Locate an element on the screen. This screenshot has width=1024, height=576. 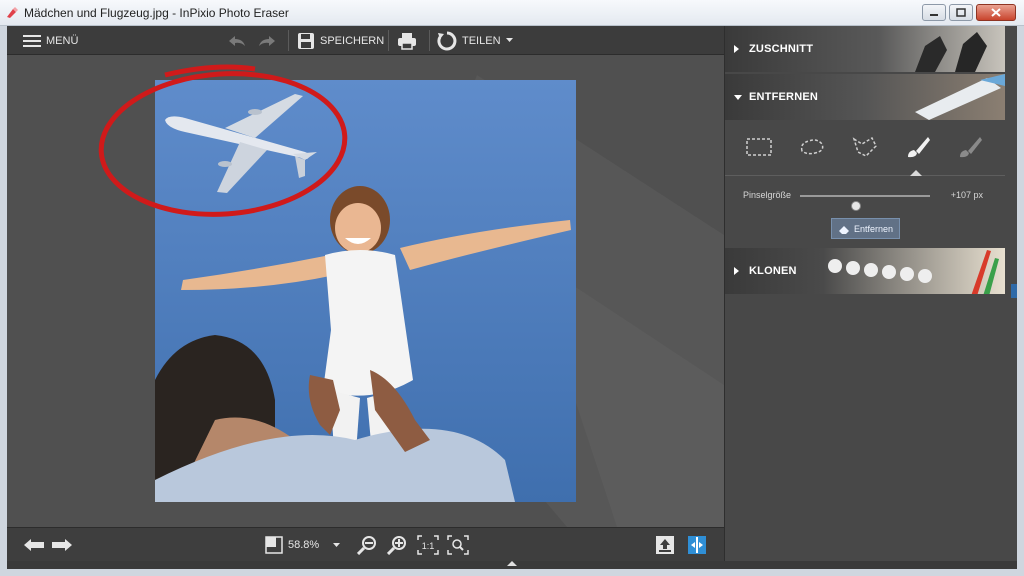
compare-view-button is located at coordinates (697, 545).